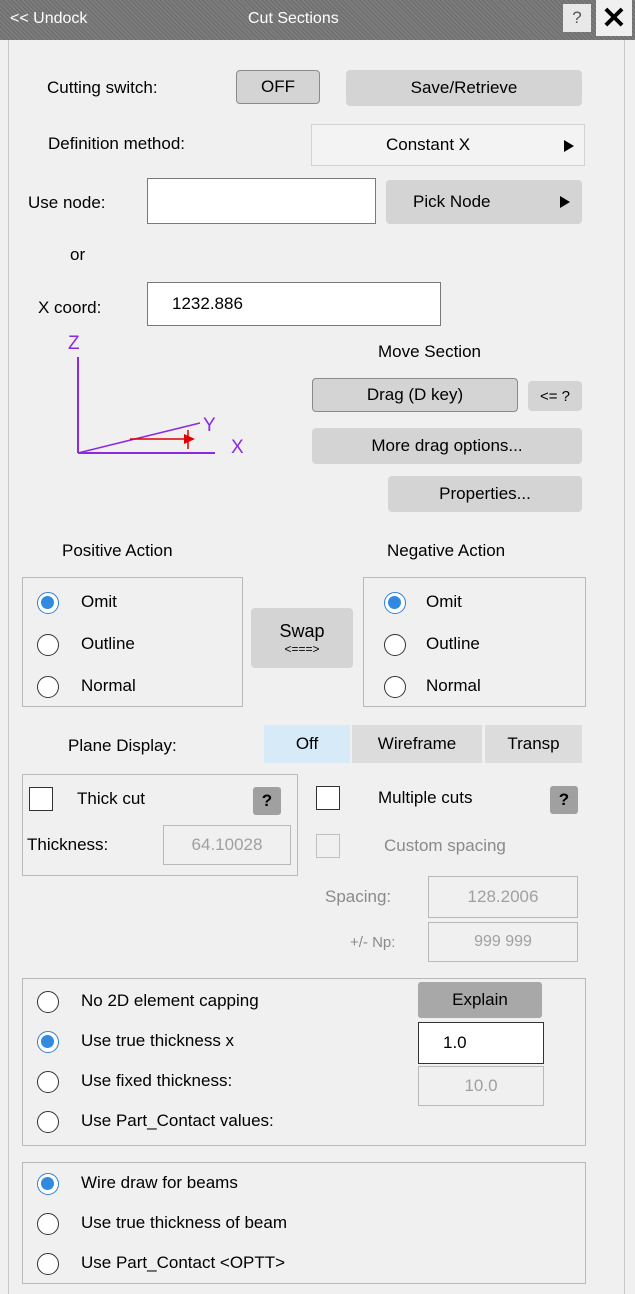  What do you see at coordinates (294, 304) in the screenshot?
I see `x-coord-input: 1232.886` at bounding box center [294, 304].